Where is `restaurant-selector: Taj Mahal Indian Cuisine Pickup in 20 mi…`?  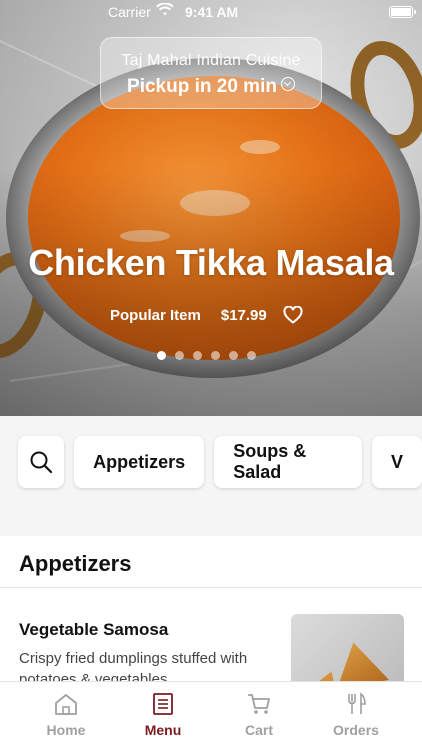
restaurant-selector: Taj Mahal Indian Cuisine Pickup in 20 mi… is located at coordinates (211, 73).